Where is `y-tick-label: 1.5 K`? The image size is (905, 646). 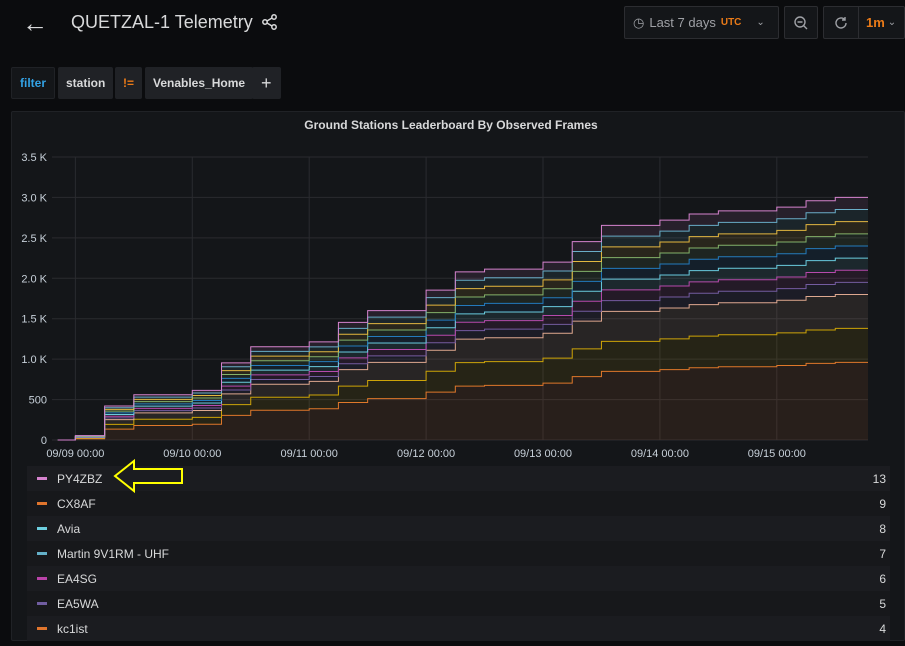 y-tick-label: 1.5 K is located at coordinates (34, 320).